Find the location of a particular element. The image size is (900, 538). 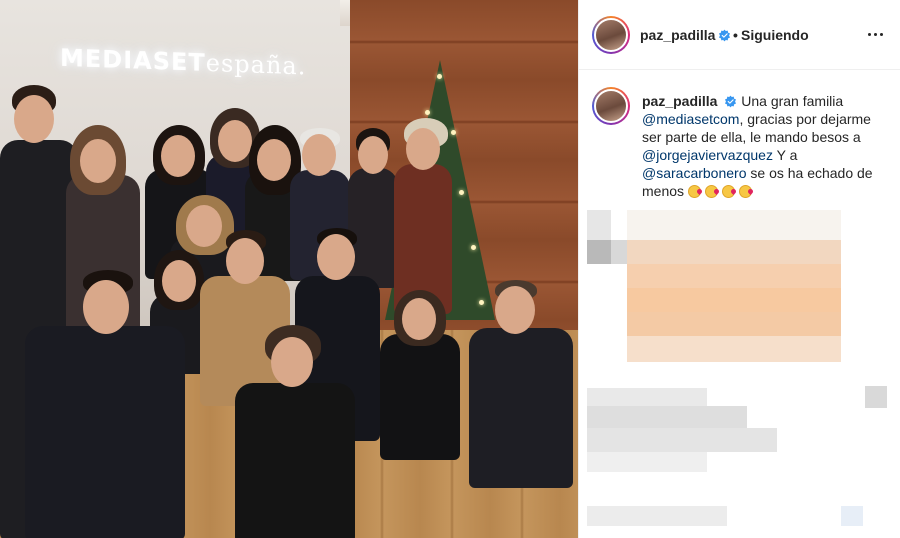

emoji-row is located at coordinates (721, 191).